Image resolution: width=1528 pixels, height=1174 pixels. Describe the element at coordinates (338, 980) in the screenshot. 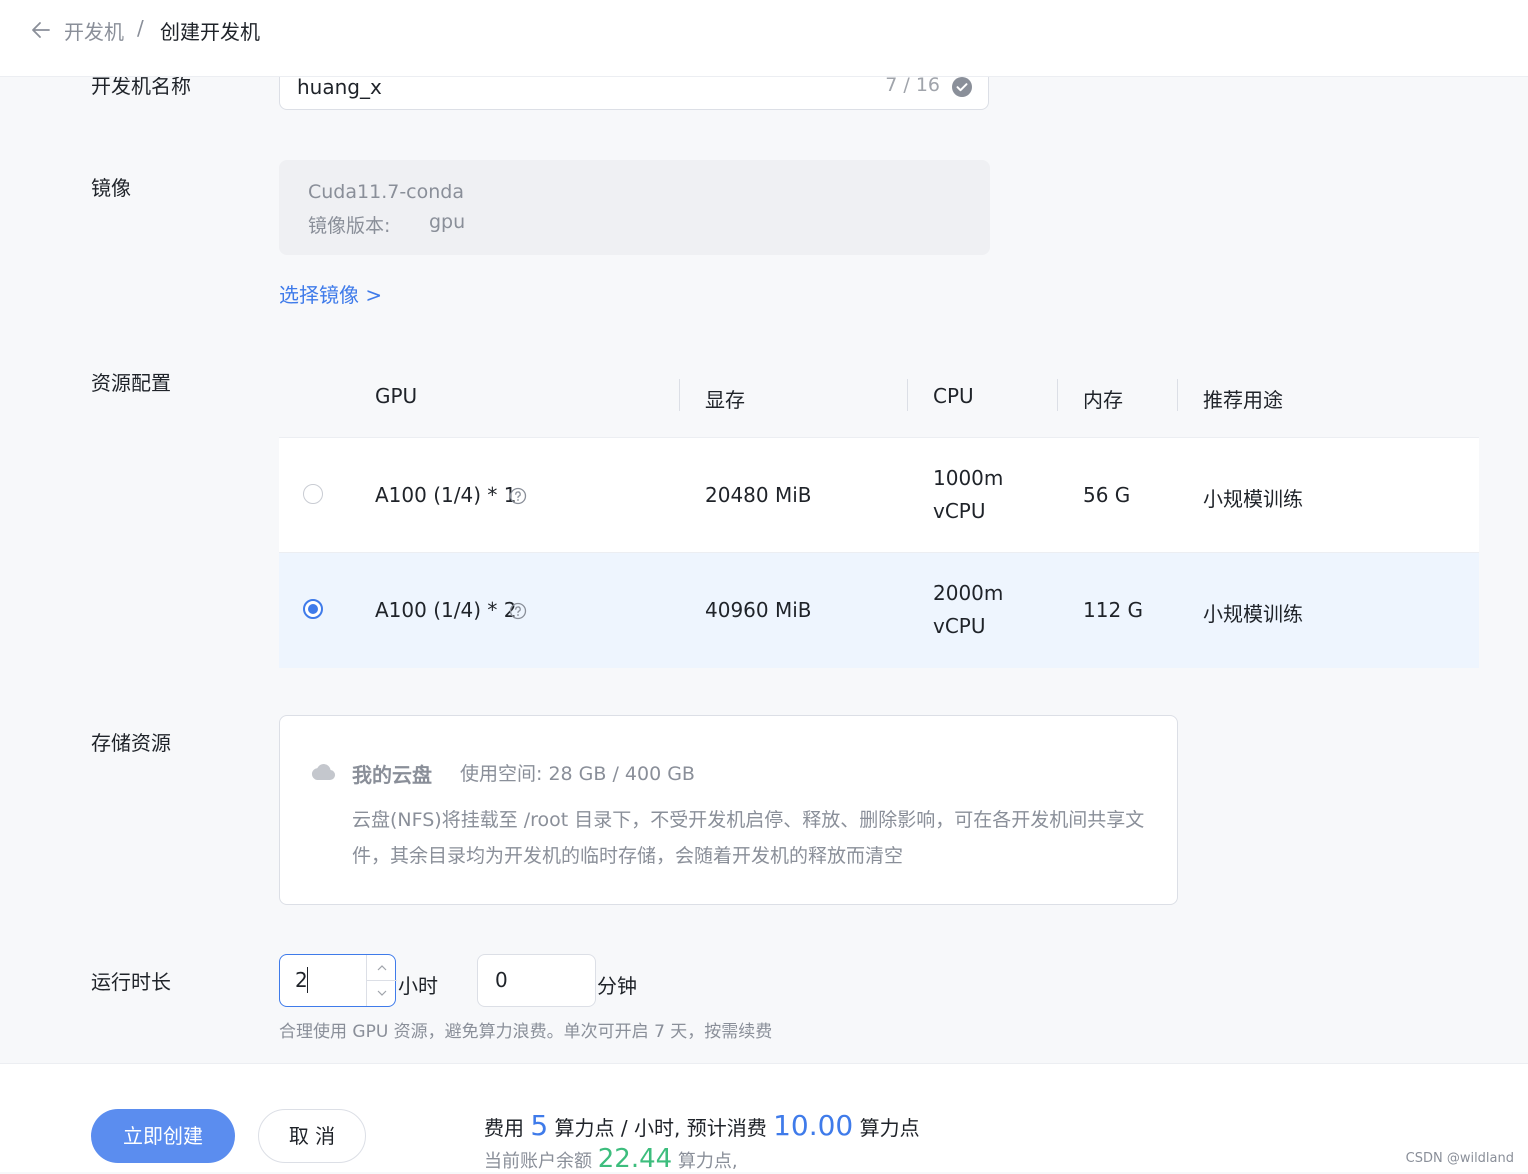

I see `hours-stepper: 2` at that location.